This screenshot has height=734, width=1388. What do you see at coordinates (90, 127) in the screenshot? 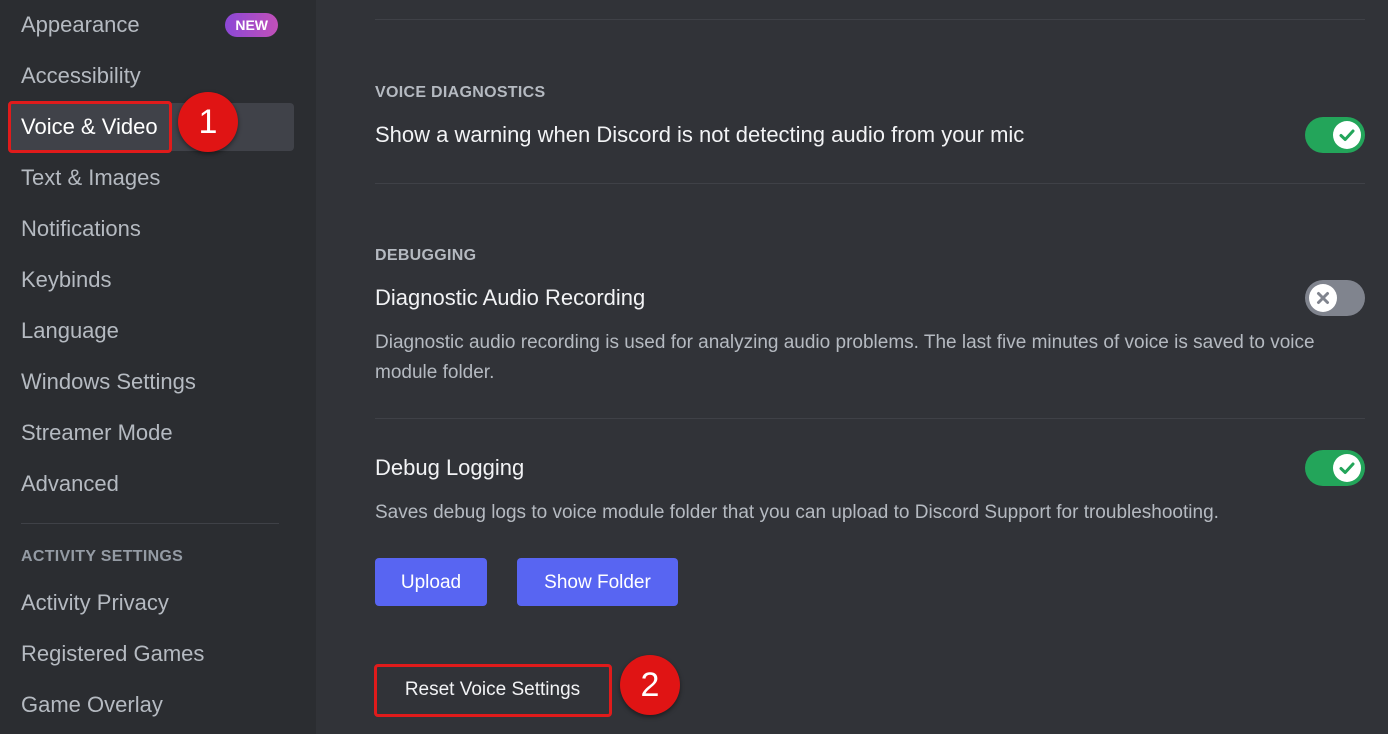
I see `callout-highlight-voice-video` at bounding box center [90, 127].